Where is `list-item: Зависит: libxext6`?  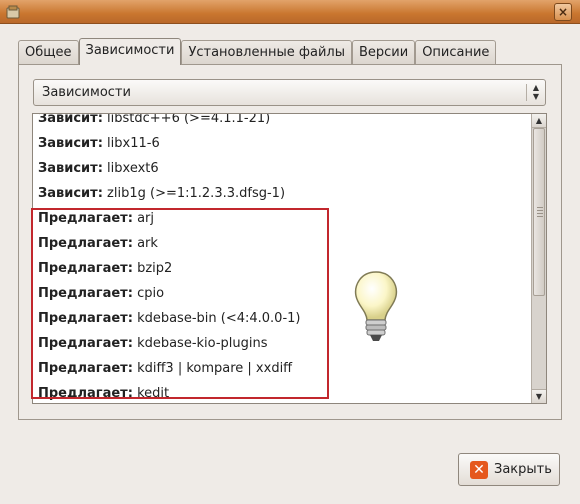
list-item: Зависит: libxext6 is located at coordinates (281, 168).